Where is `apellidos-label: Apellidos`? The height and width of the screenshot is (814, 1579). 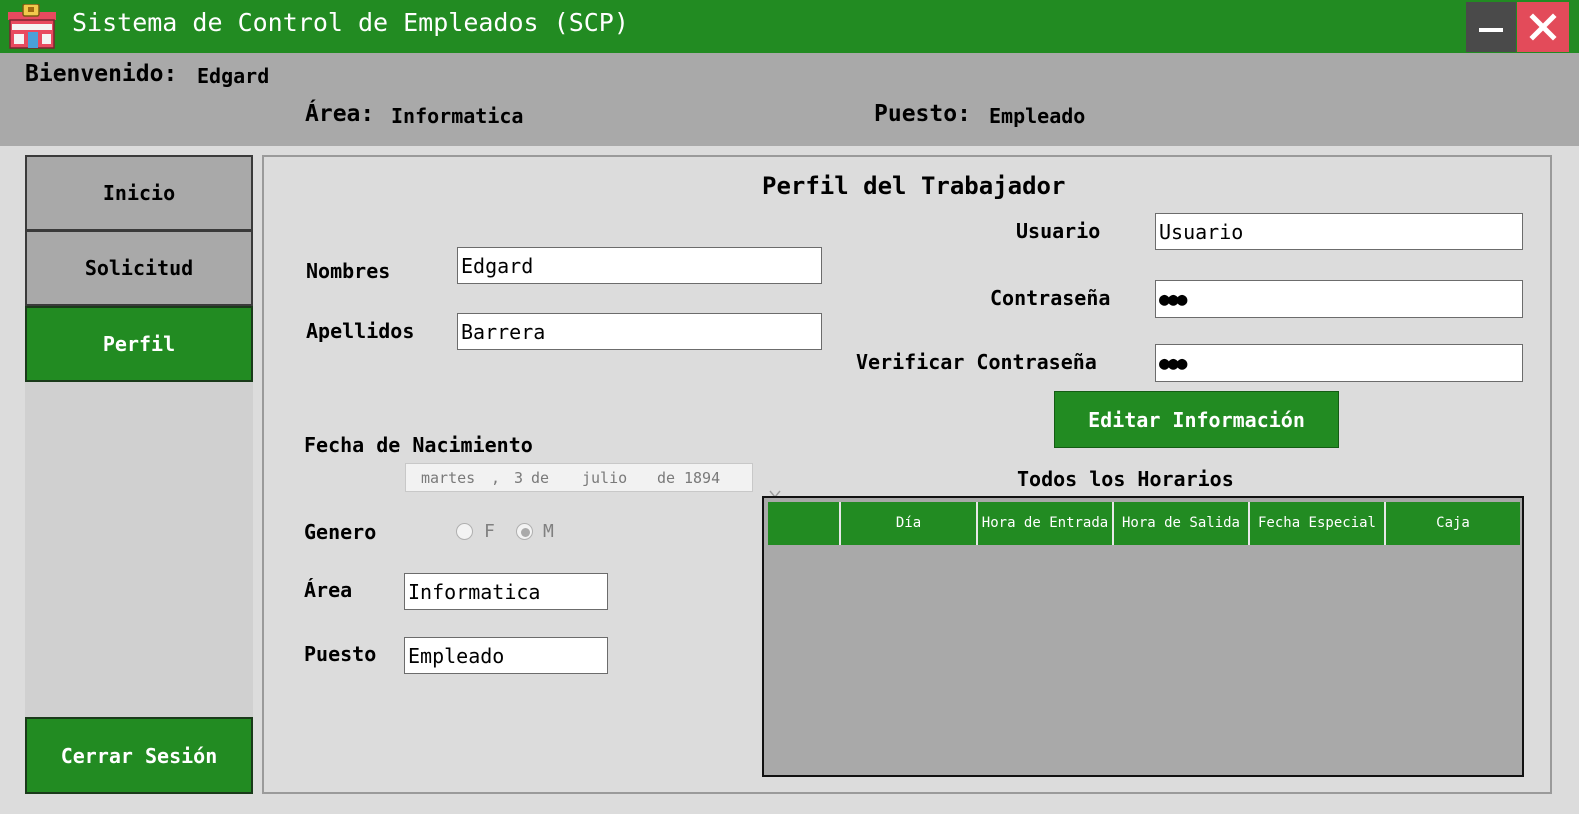 apellidos-label: Apellidos is located at coordinates (360, 331).